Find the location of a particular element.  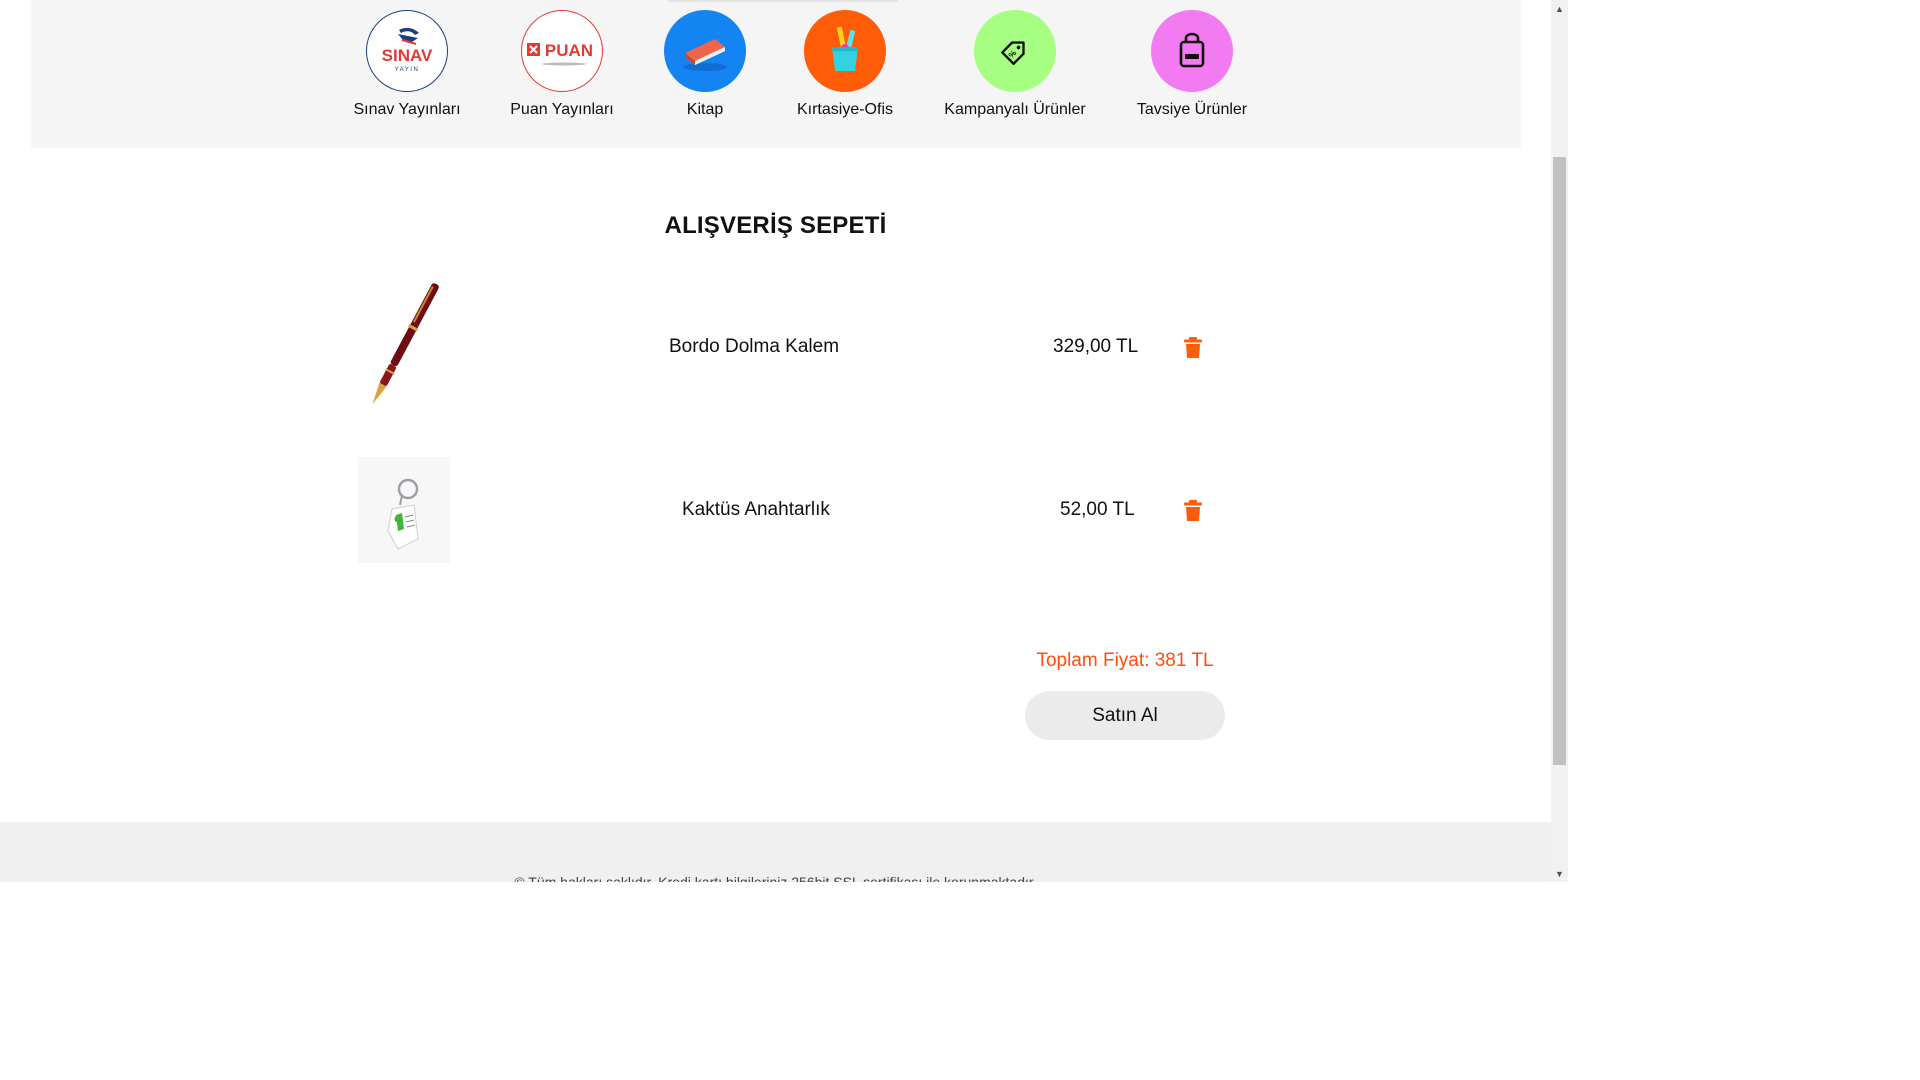

category-tavsiye-urunler: Tavsiye Ürünler is located at coordinates (1192, 64).